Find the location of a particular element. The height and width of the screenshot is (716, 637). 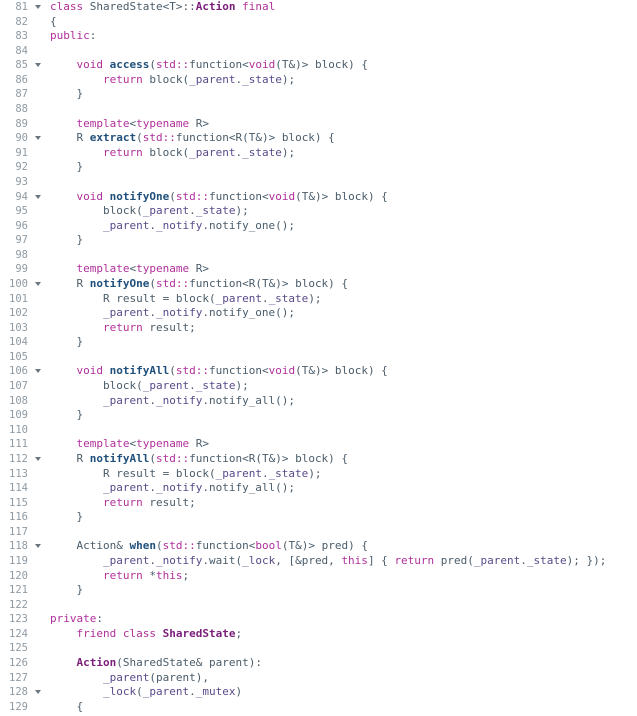

code-token: access is located at coordinates (129, 65).